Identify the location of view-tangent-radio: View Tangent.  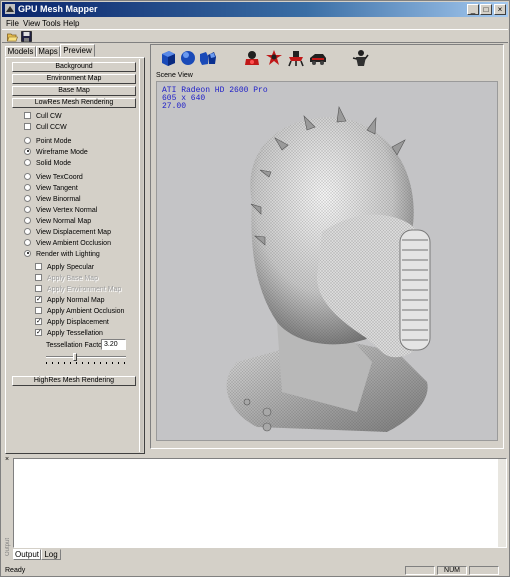
(51, 188).